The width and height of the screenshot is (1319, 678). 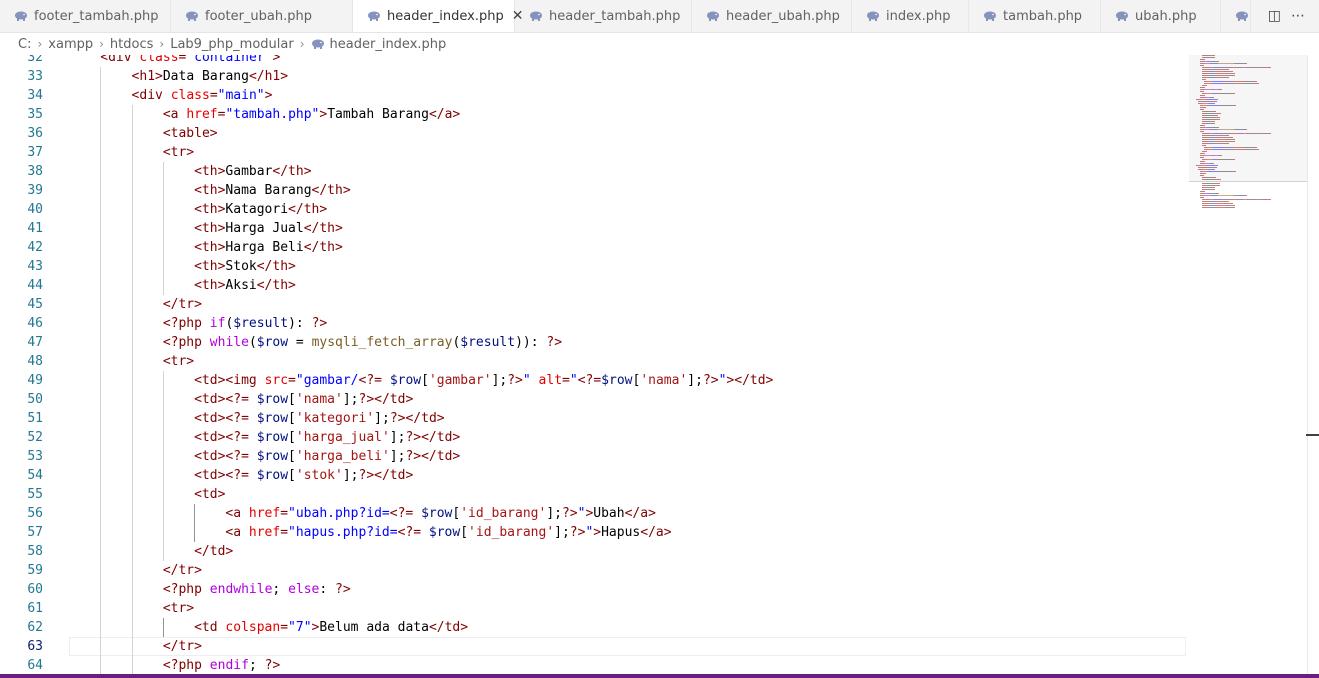 I want to click on breadcrumb-item: htdocs, so click(x=131, y=44).